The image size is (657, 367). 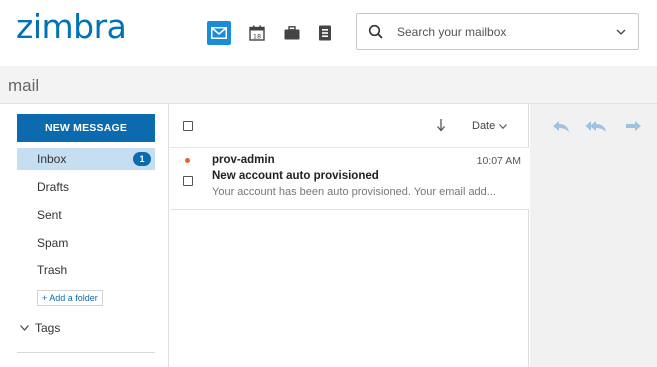 What do you see at coordinates (498, 161) in the screenshot?
I see `message-time: 10:07 AM` at bounding box center [498, 161].